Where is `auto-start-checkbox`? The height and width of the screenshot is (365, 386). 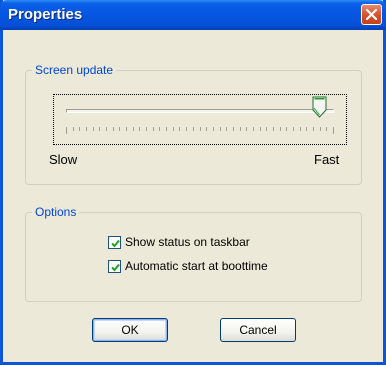 auto-start-checkbox is located at coordinates (114, 266).